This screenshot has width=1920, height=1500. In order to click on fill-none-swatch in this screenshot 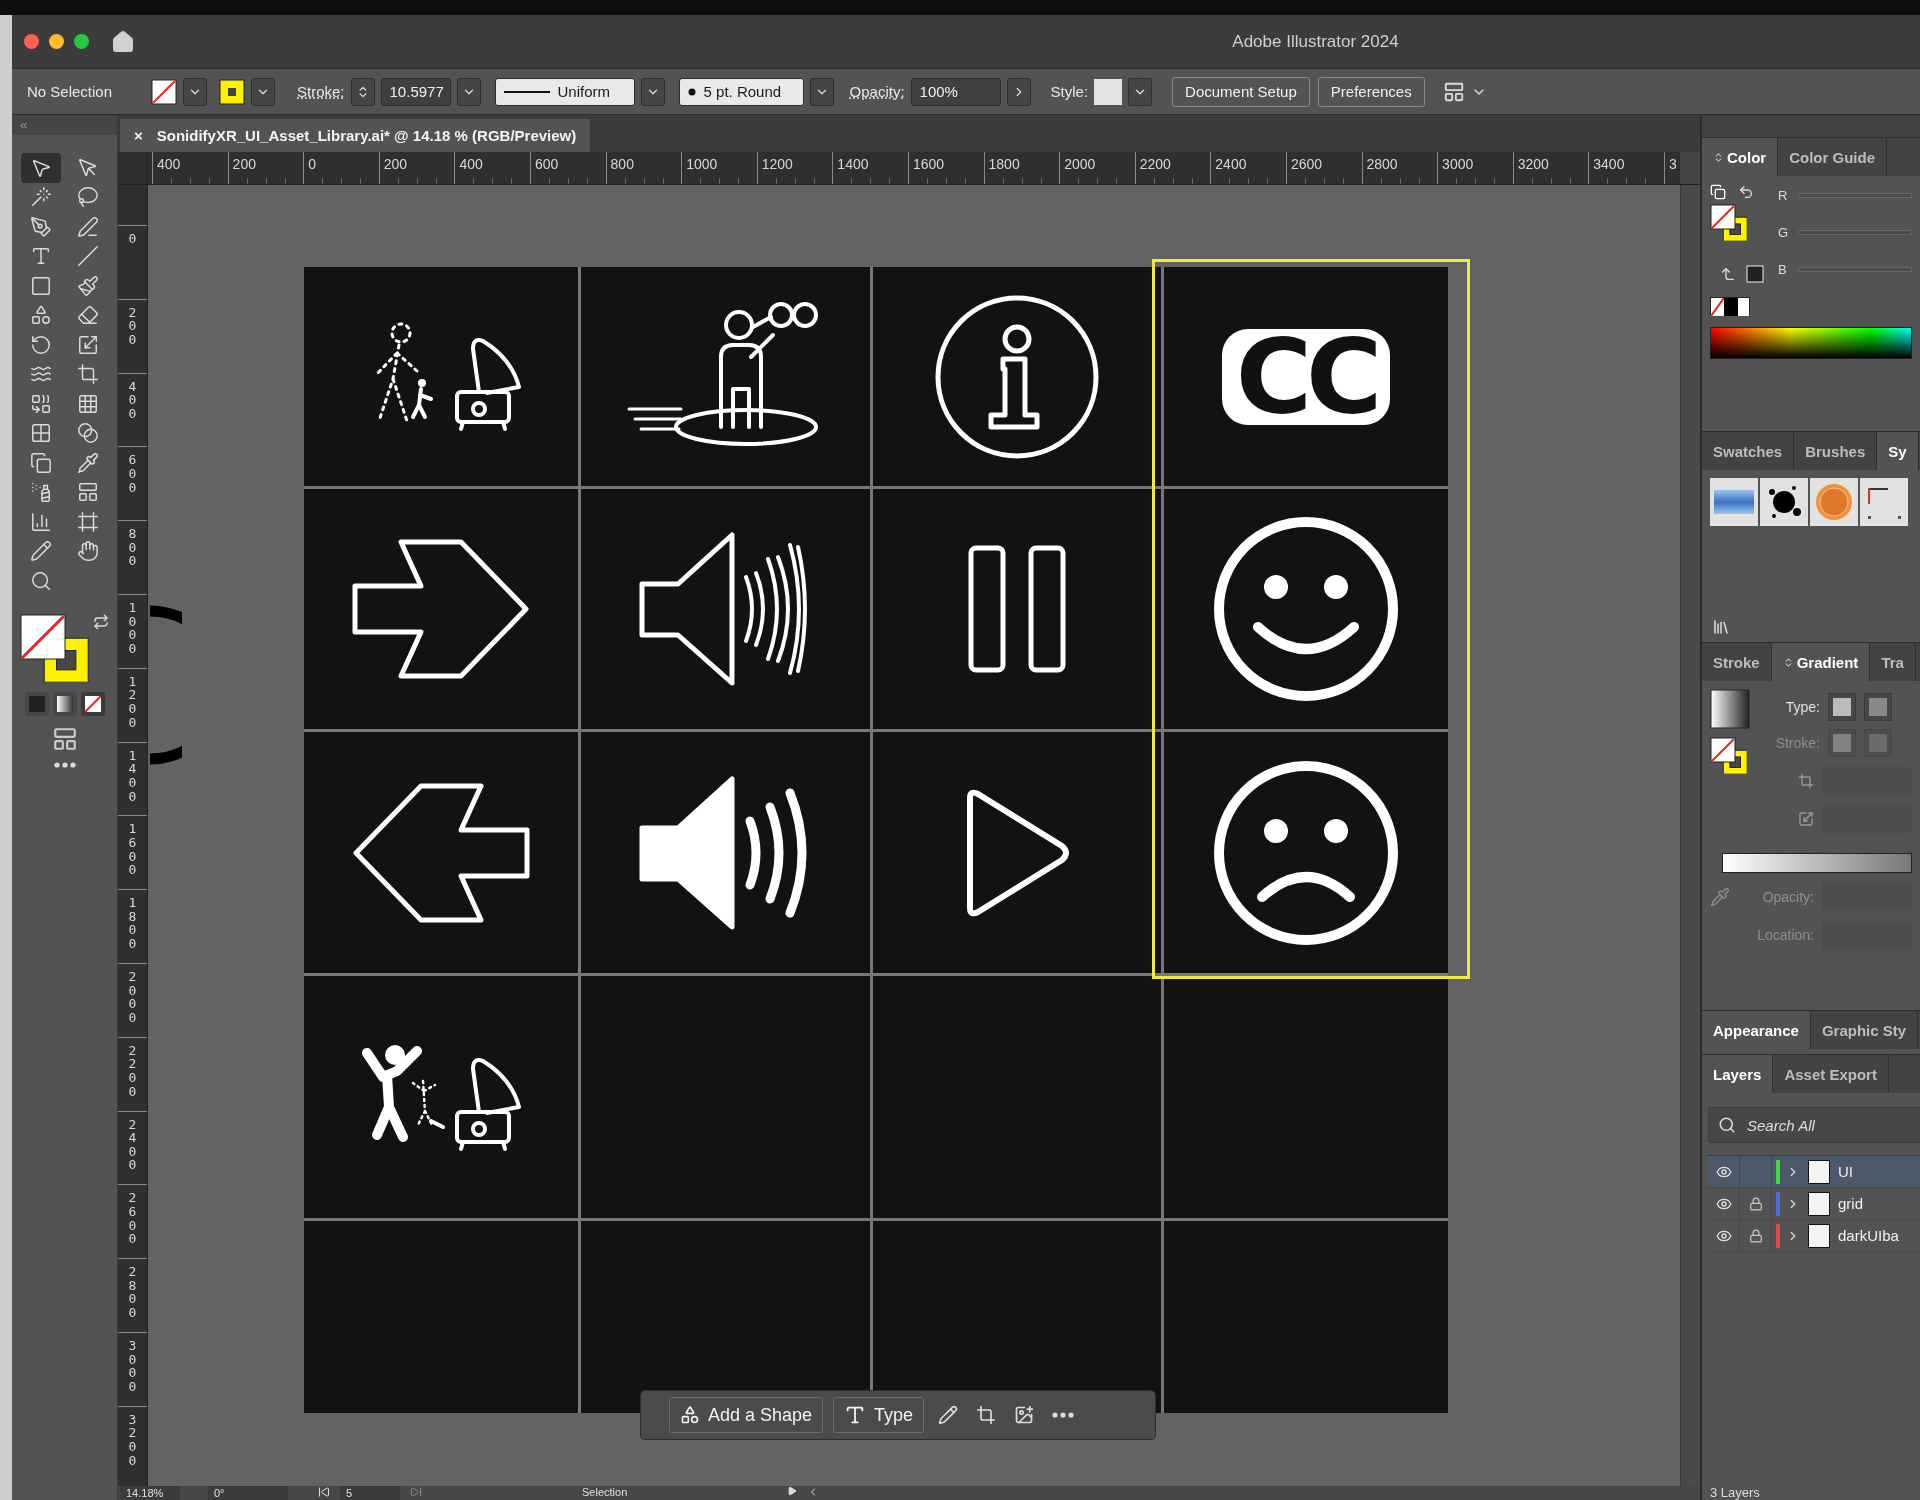, I will do `click(164, 91)`.